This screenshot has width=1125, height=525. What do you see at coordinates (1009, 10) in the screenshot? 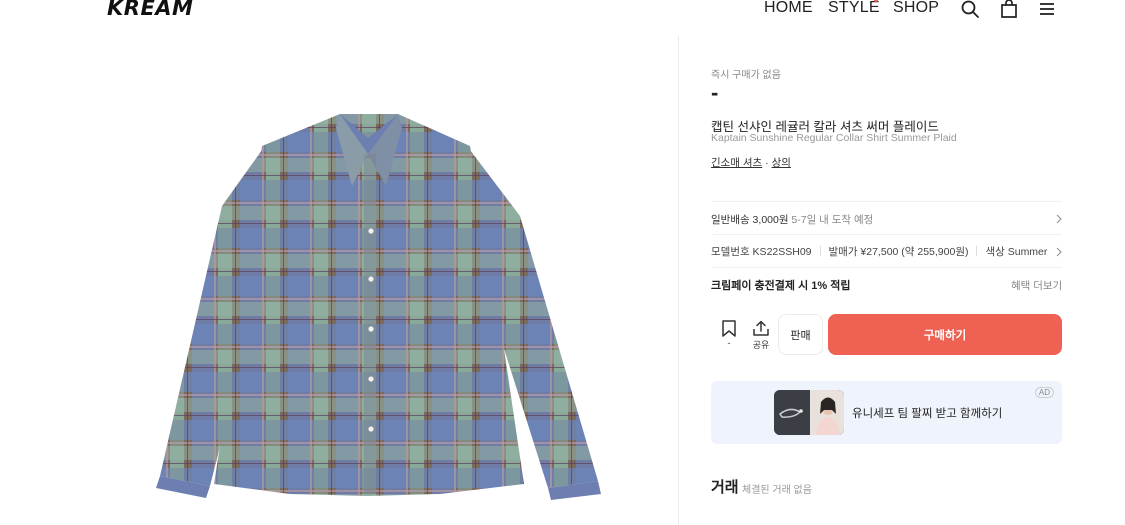
I see `shopping-bag-icon` at bounding box center [1009, 10].